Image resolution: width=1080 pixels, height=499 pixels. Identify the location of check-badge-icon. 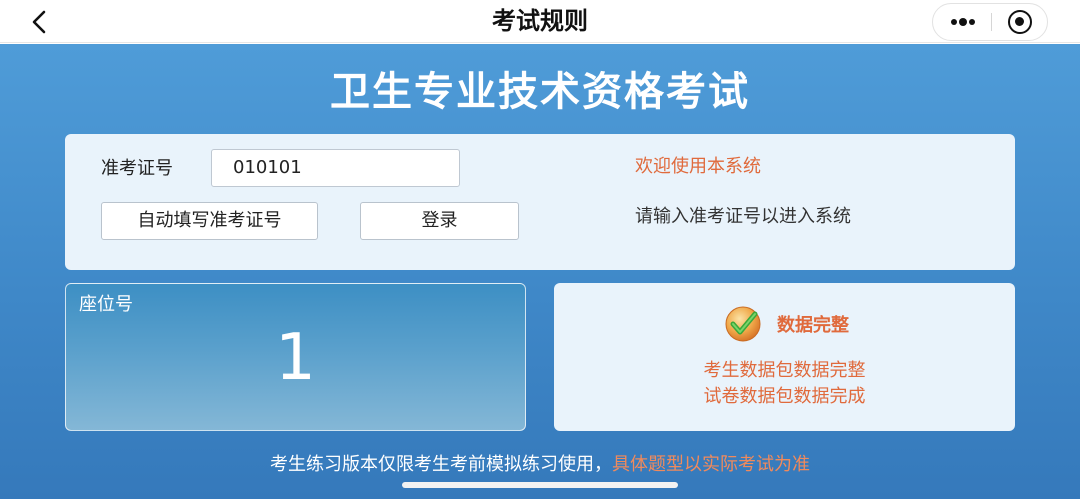
(743, 324).